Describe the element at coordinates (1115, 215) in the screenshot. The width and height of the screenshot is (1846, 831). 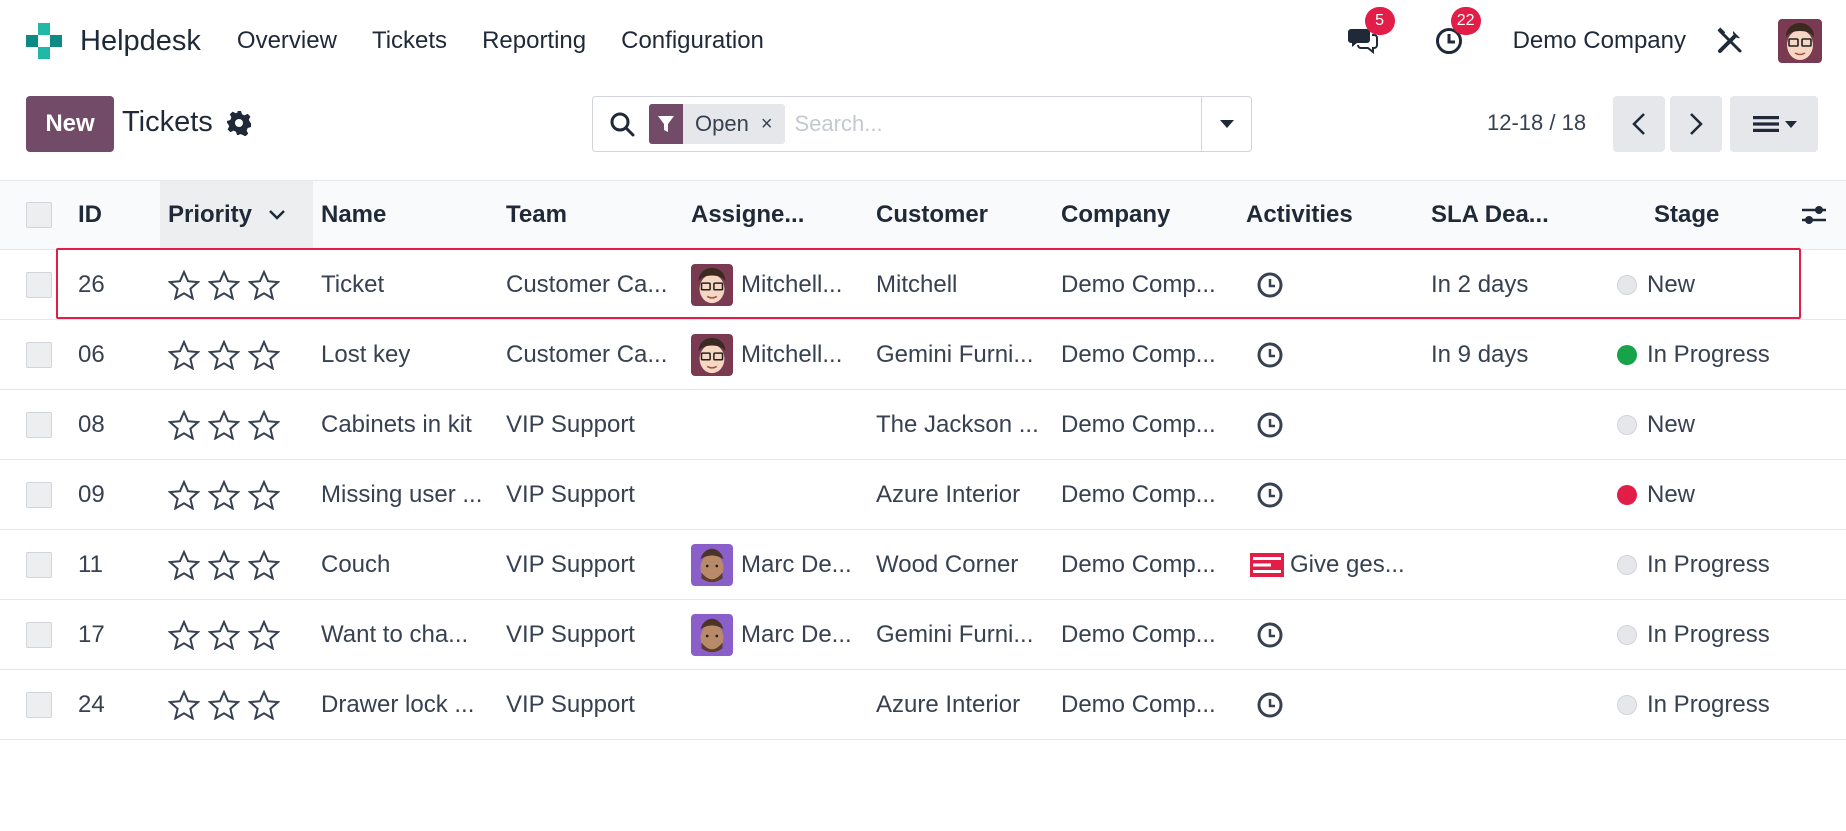
I see `col-company: Company` at that location.